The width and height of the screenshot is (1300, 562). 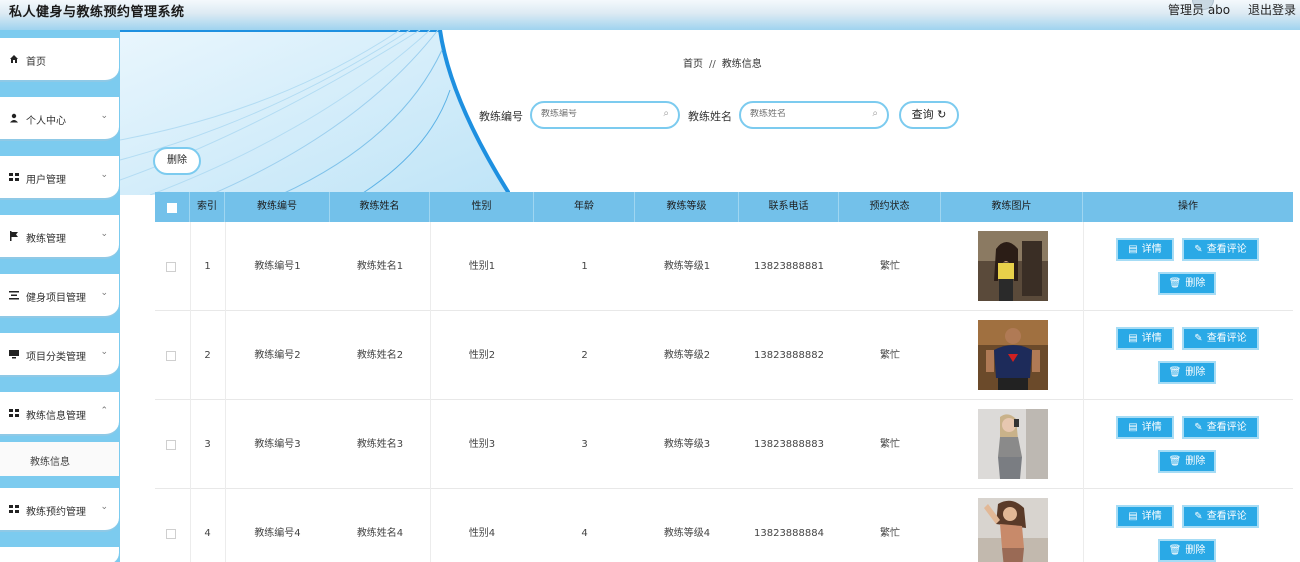 What do you see at coordinates (875, 113) in the screenshot?
I see `search-icon: ⌕` at bounding box center [875, 113].